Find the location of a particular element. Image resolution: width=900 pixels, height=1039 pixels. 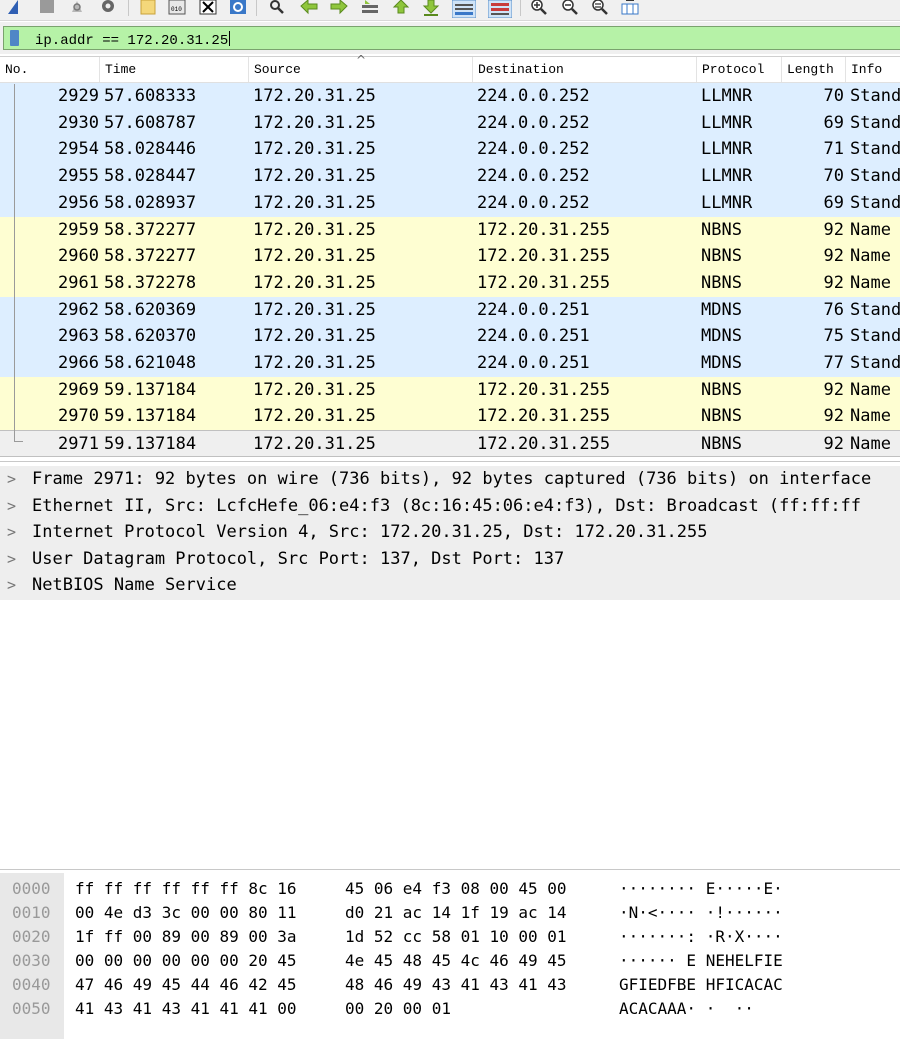

byte-ascii: ········ E·····E· is located at coordinates (701, 889).